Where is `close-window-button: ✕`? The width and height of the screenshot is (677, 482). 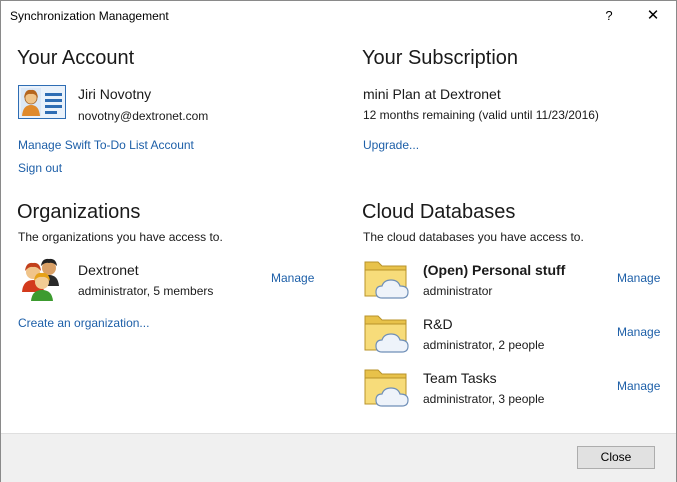
close-window-button: ✕ is located at coordinates (653, 16).